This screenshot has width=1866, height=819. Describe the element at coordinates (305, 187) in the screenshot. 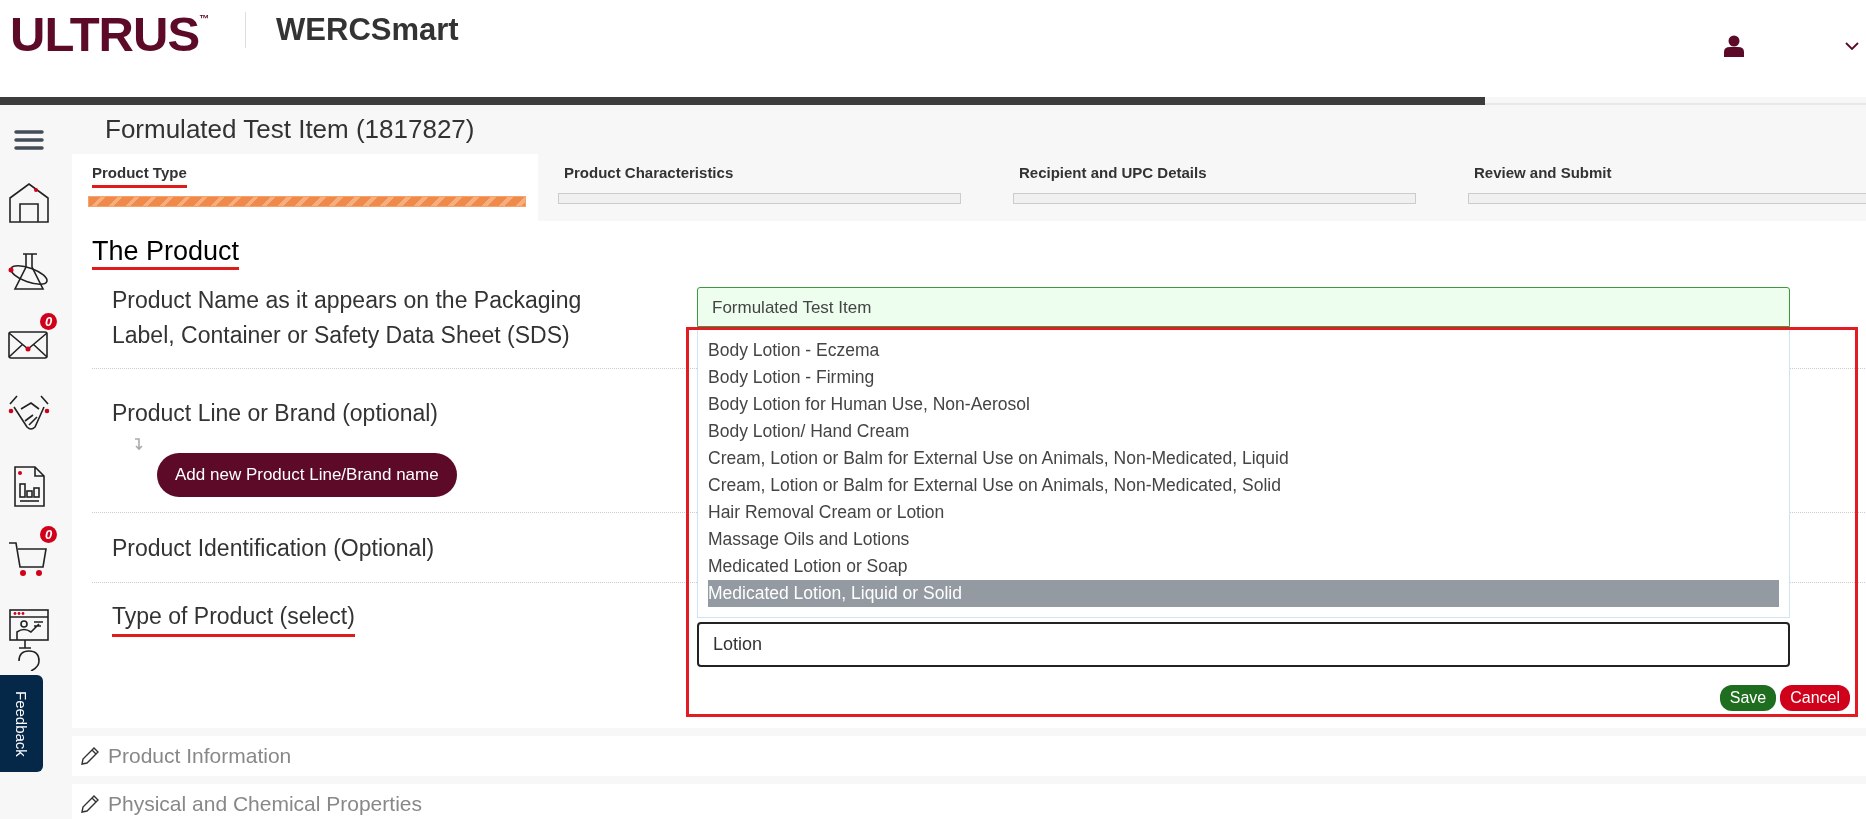

I see `step-tab: Product Type` at that location.